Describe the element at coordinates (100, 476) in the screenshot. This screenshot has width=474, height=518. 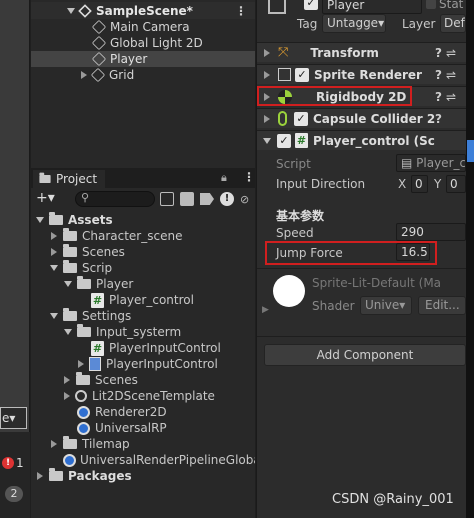
I see `tree-label: Packages` at that location.